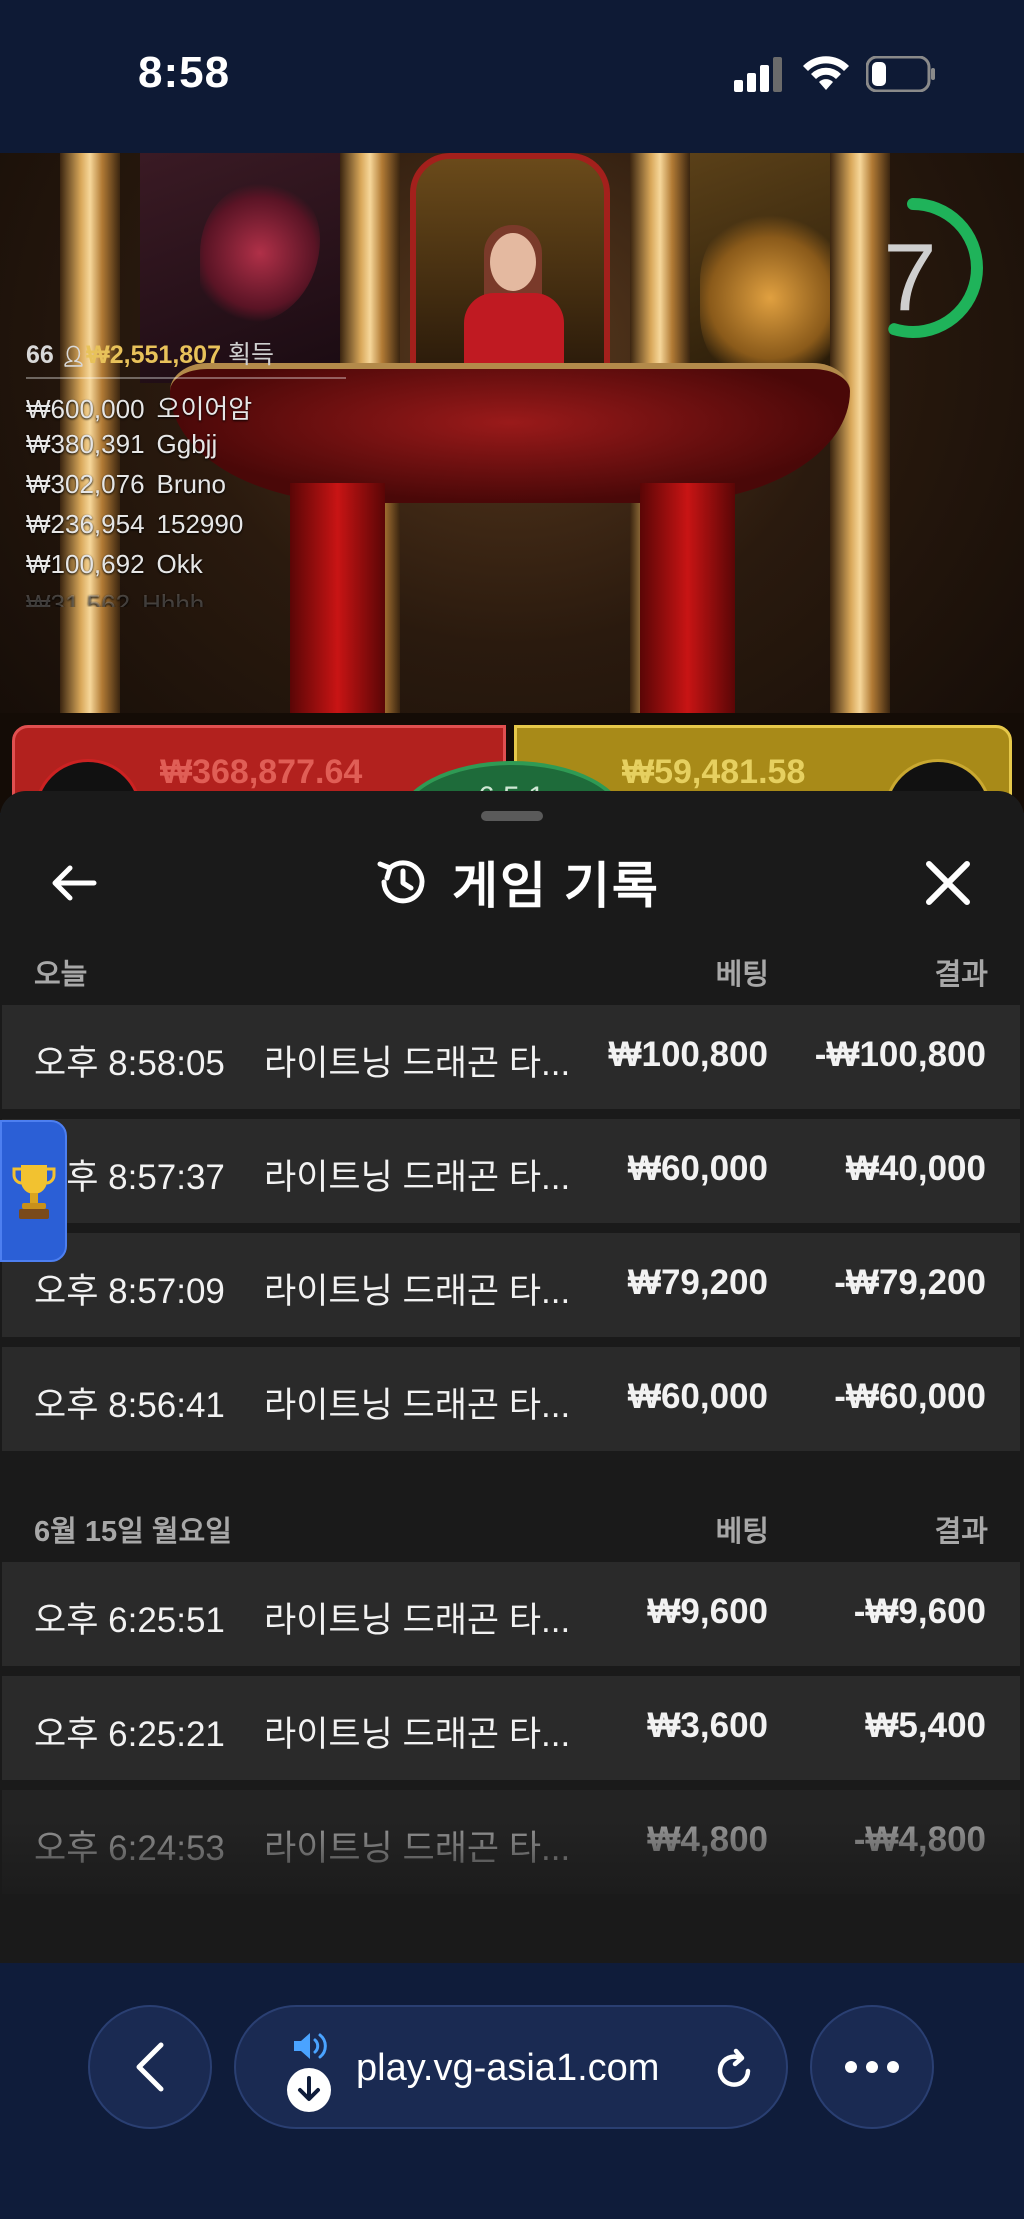 The image size is (1024, 2219). Describe the element at coordinates (85, 444) in the screenshot. I see `winner-amount: ₩380,391` at that location.